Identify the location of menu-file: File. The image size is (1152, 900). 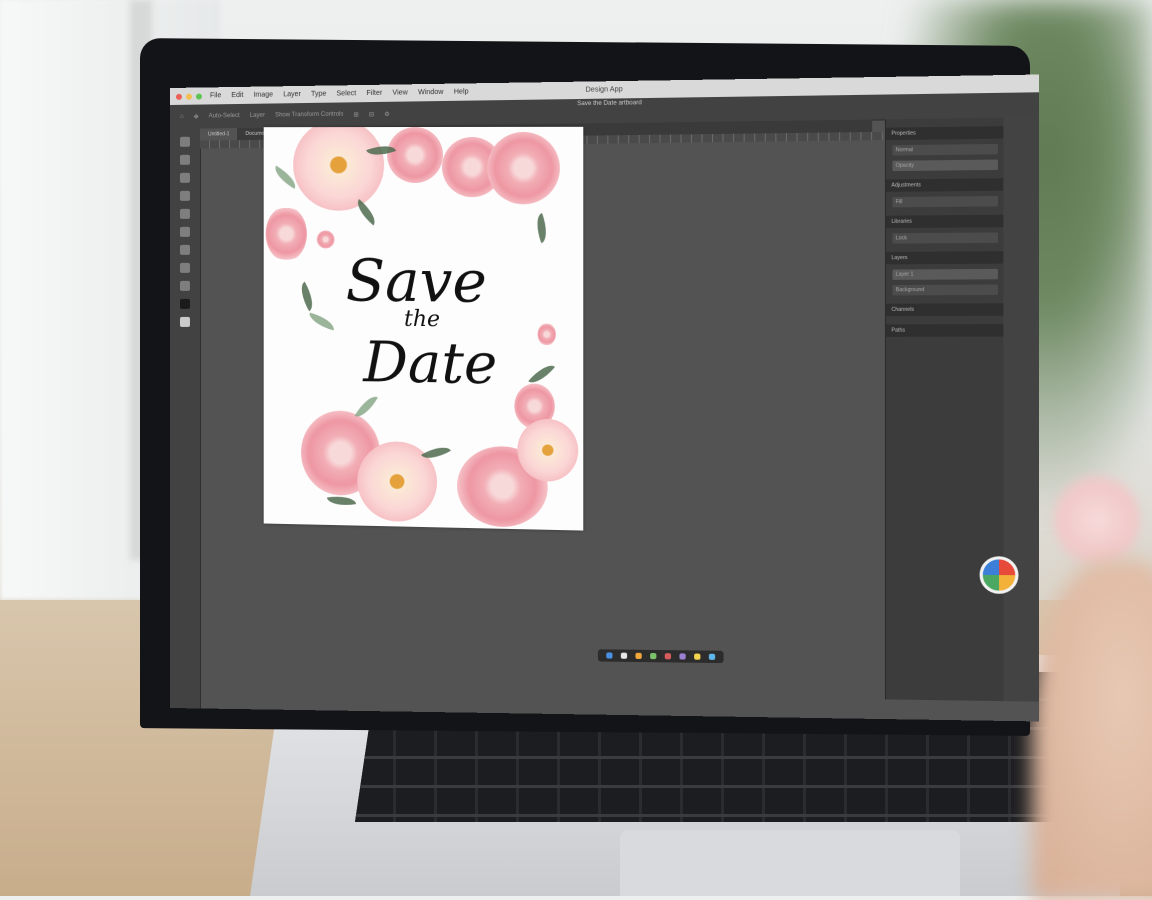
(215, 95).